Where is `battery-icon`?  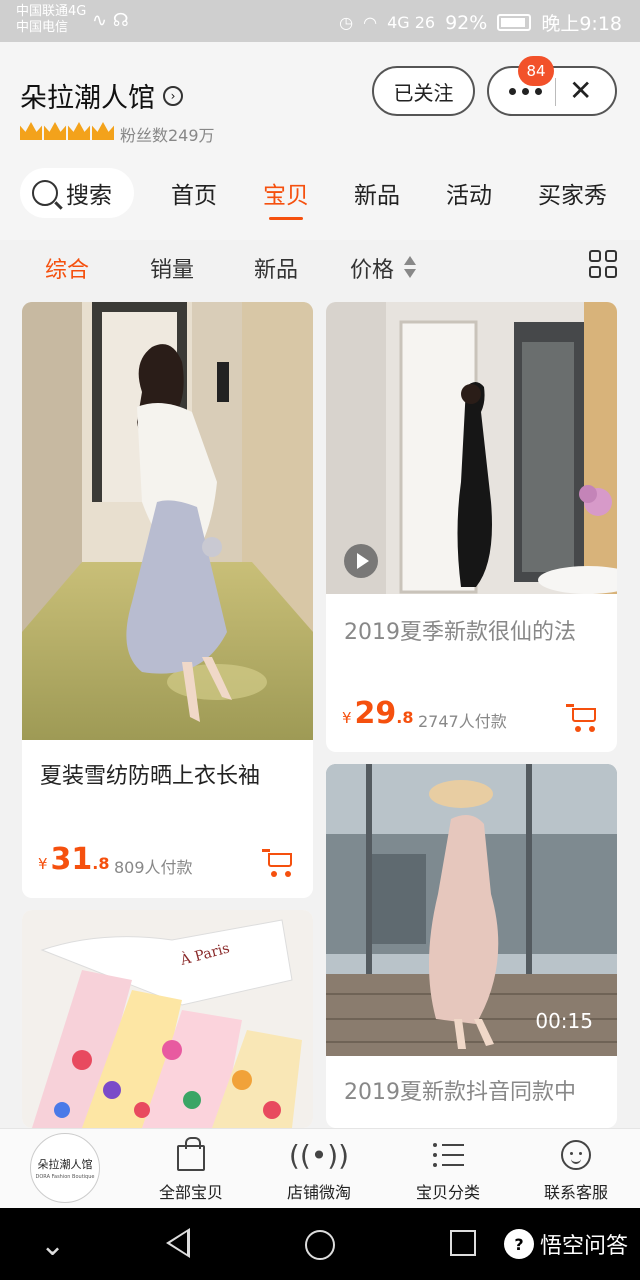 battery-icon is located at coordinates (514, 22).